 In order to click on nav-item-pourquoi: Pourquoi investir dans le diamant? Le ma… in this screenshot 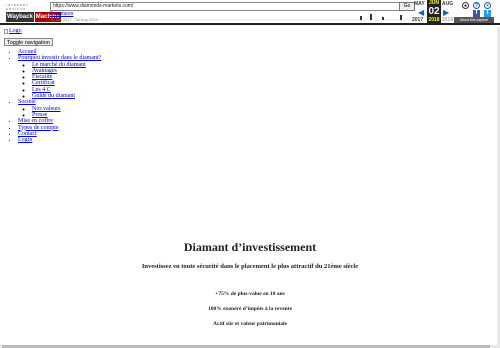, I will do `click(59, 77)`.